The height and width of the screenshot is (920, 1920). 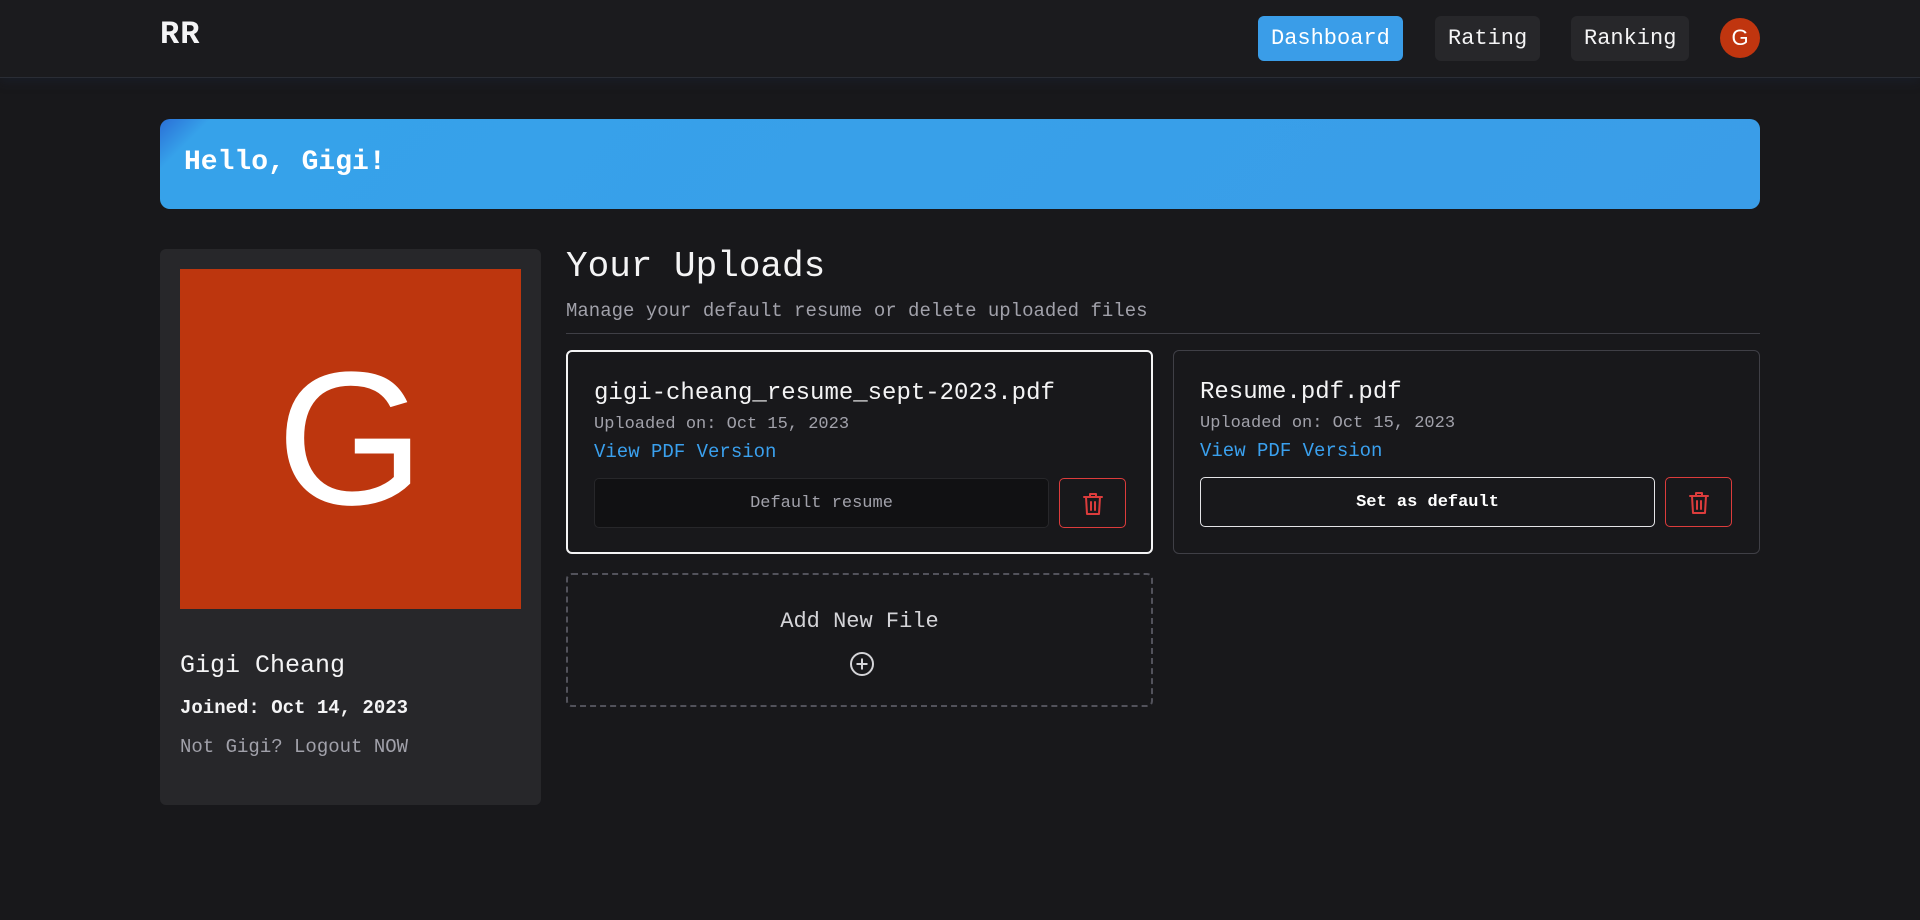 I want to click on nav-dashboard-button: Dashboard, so click(x=1330, y=38).